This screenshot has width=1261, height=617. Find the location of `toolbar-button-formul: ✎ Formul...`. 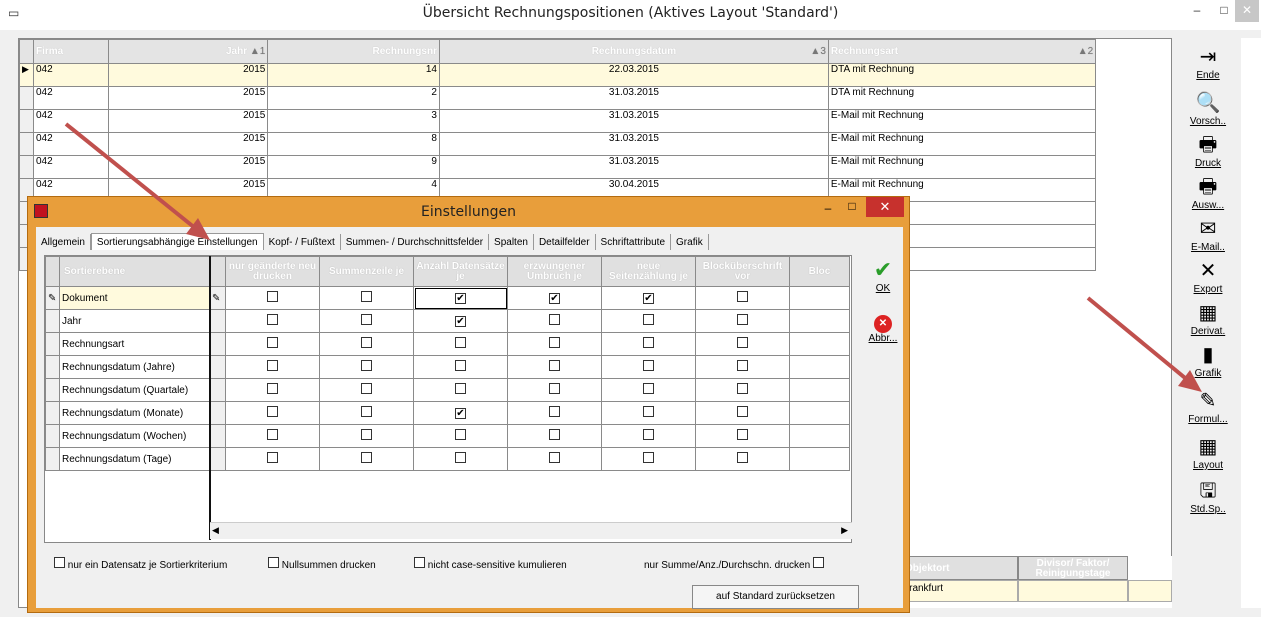

toolbar-button-formul: ✎ Formul... is located at coordinates (1208, 406).